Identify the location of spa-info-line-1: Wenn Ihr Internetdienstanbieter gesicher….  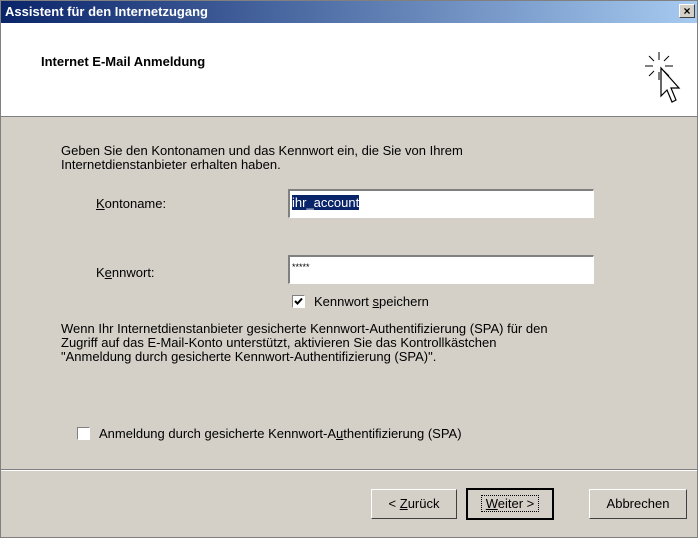
(304, 328).